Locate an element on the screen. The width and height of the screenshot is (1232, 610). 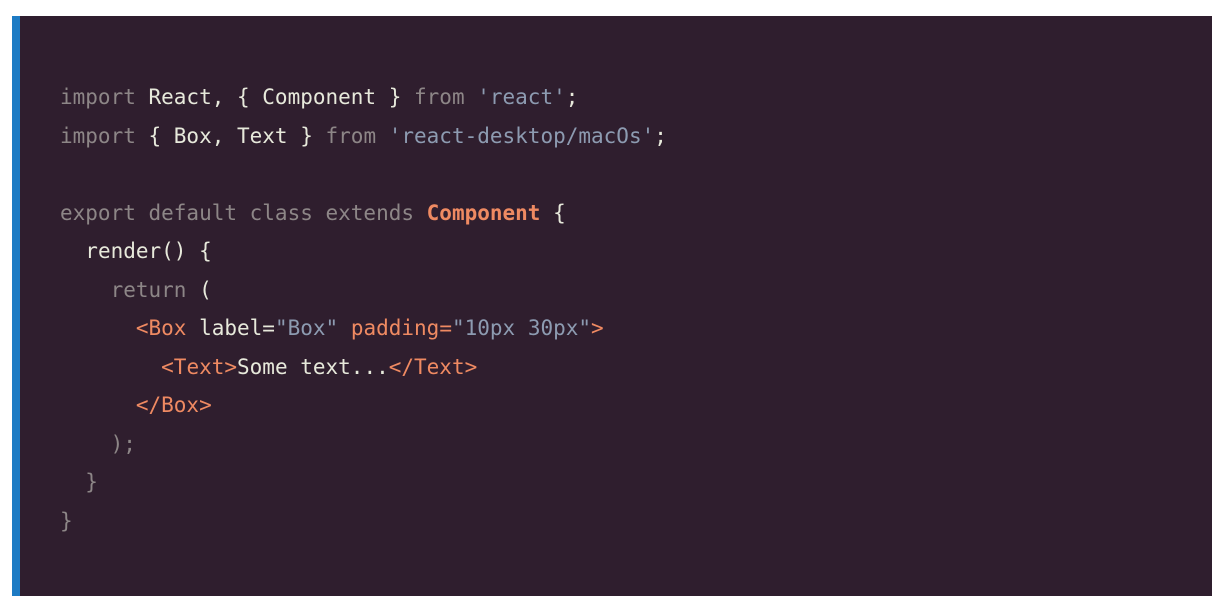
code-line-8: <Text>Some text...</Text> is located at coordinates (363, 367).